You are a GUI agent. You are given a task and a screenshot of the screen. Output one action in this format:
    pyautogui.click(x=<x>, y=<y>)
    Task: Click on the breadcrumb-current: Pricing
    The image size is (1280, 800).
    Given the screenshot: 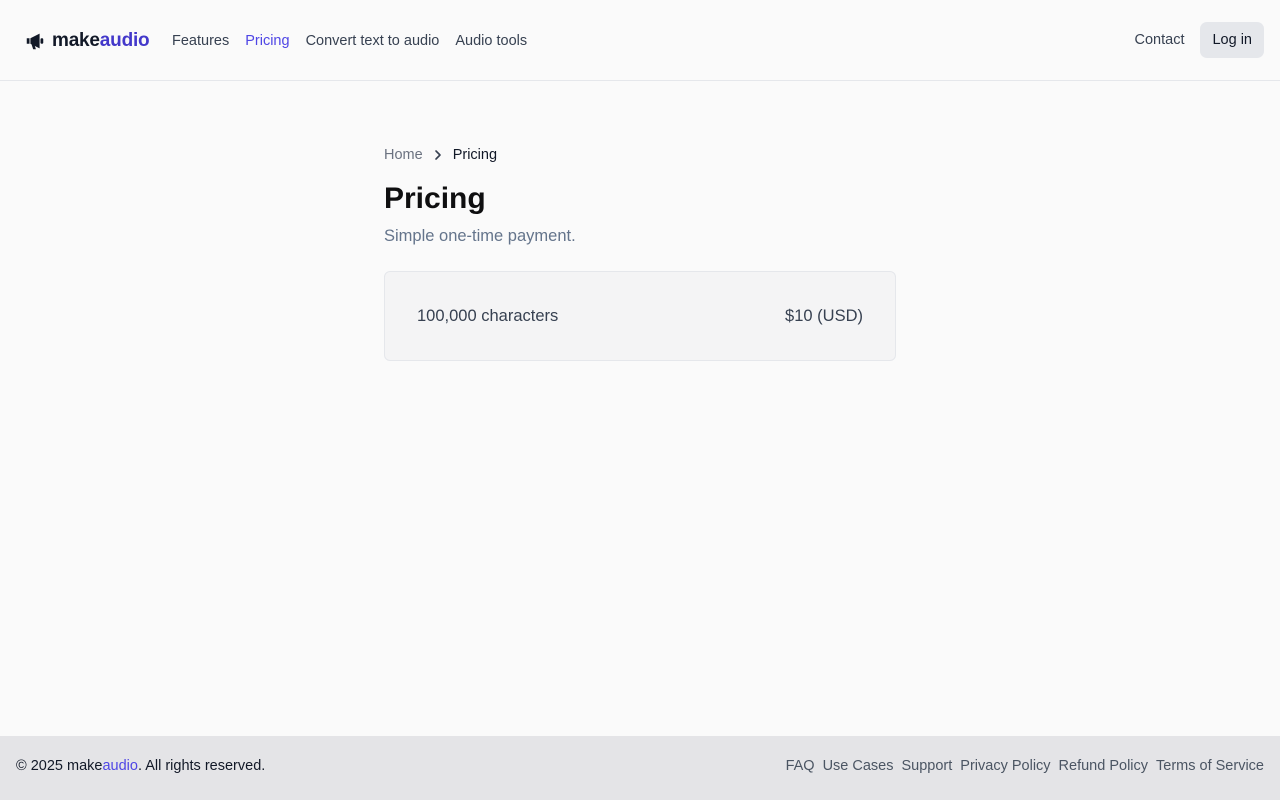 What is the action you would take?
    pyautogui.click(x=475, y=155)
    